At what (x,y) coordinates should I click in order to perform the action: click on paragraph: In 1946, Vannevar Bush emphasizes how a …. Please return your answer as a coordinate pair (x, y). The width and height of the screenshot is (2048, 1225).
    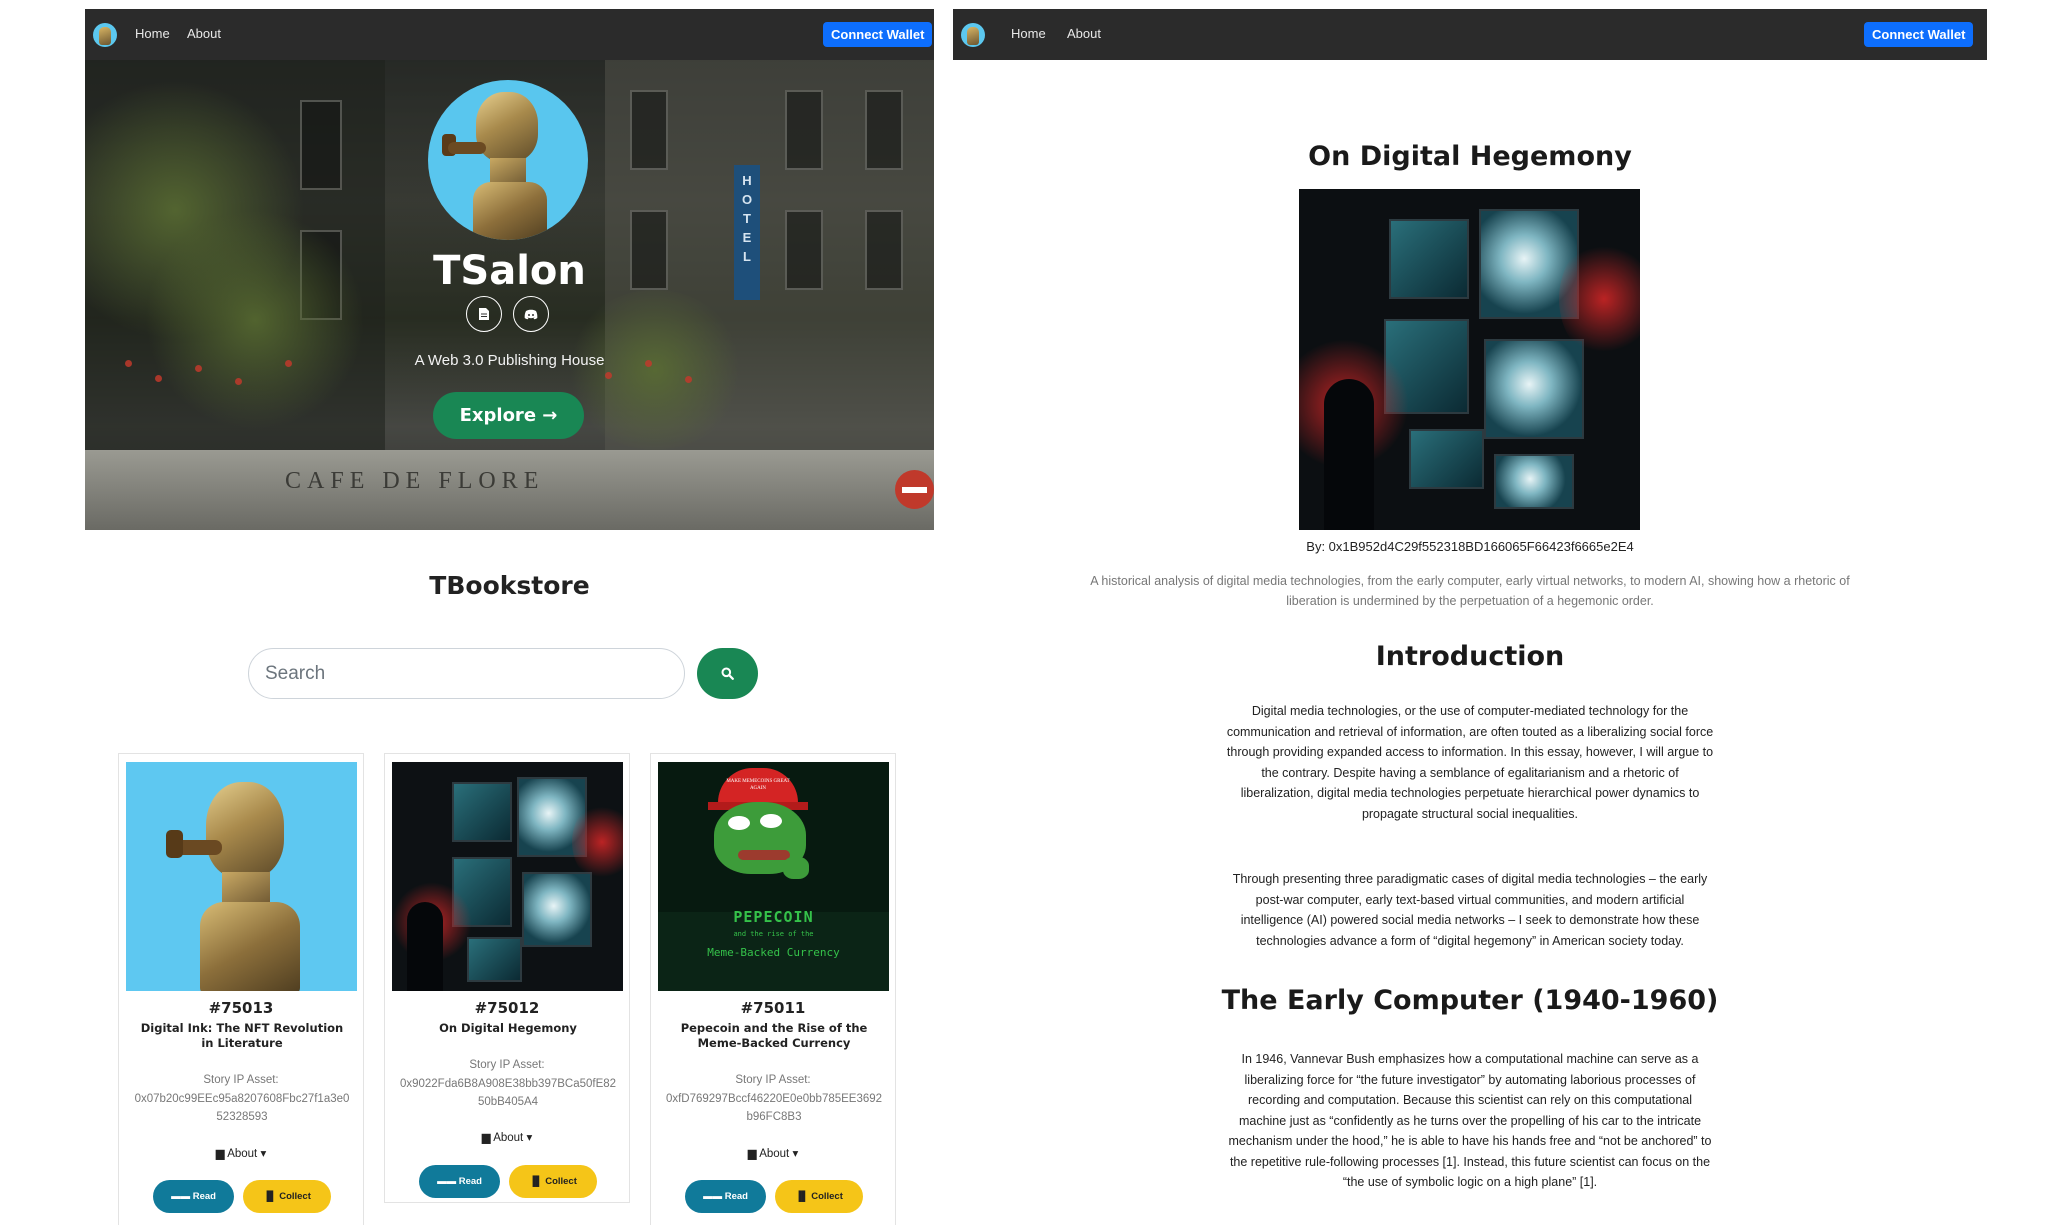
    Looking at the image, I should click on (1470, 1120).